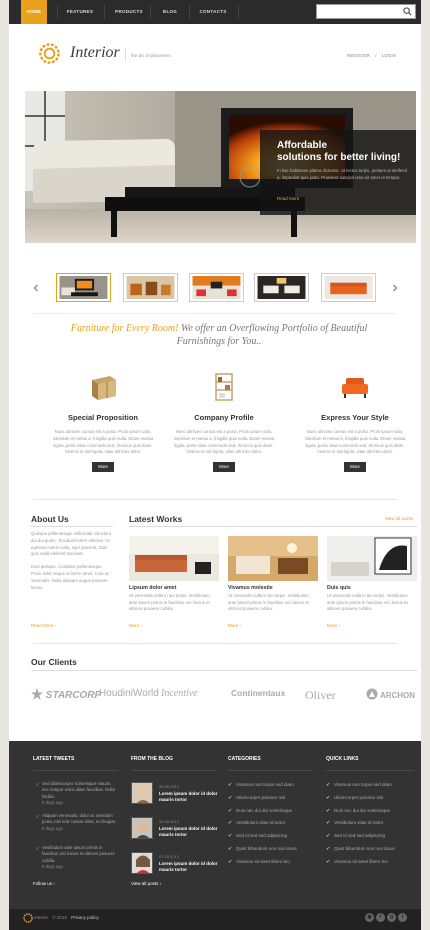  What do you see at coordinates (146, 883) in the screenshot?
I see `view-all-posts-link: View all posts ›` at bounding box center [146, 883].